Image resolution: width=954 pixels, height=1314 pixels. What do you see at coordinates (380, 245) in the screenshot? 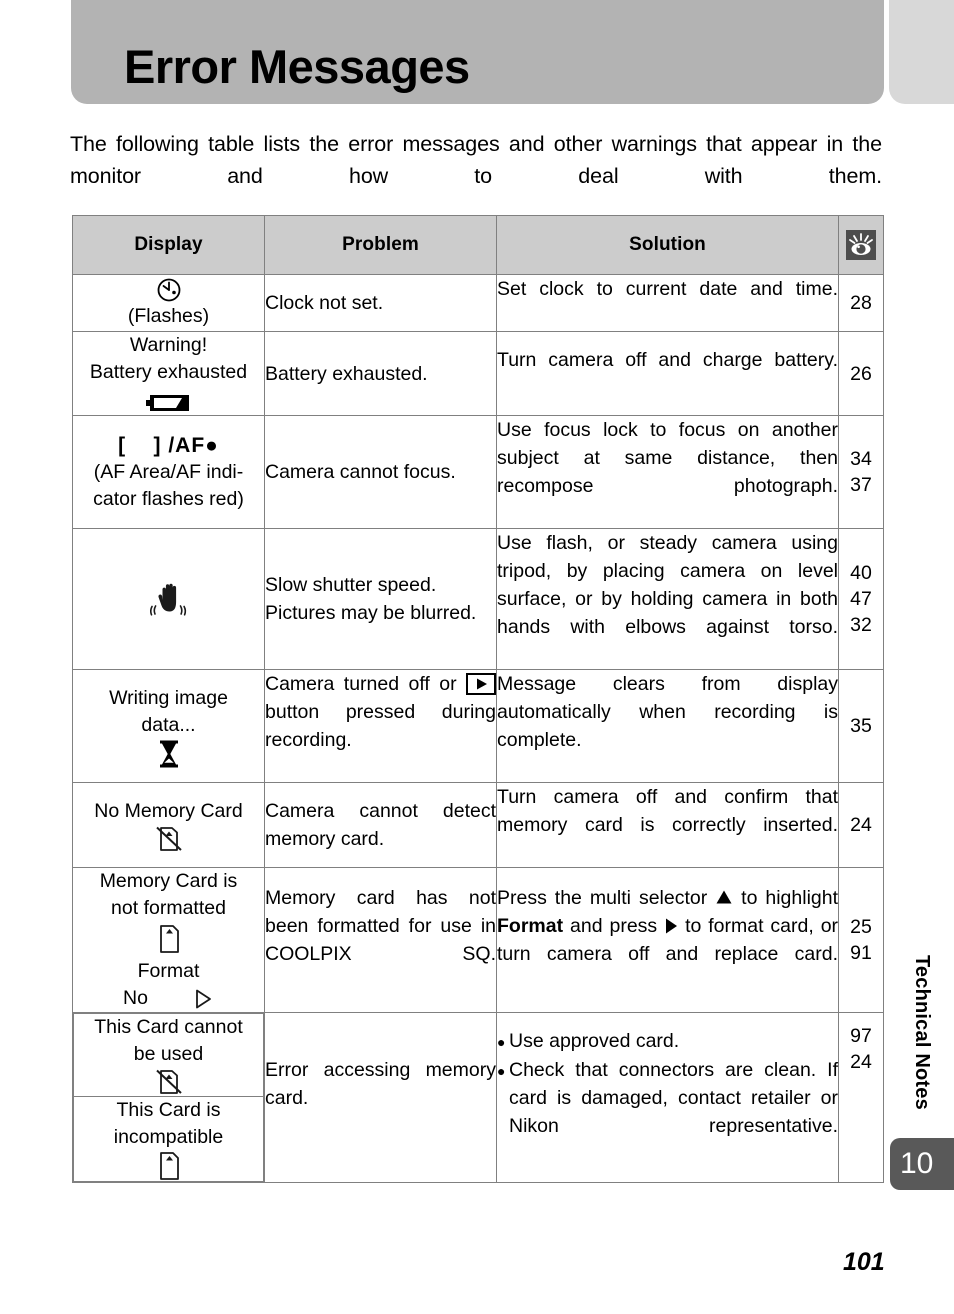
I see `column-header-problem: Problem` at bounding box center [380, 245].